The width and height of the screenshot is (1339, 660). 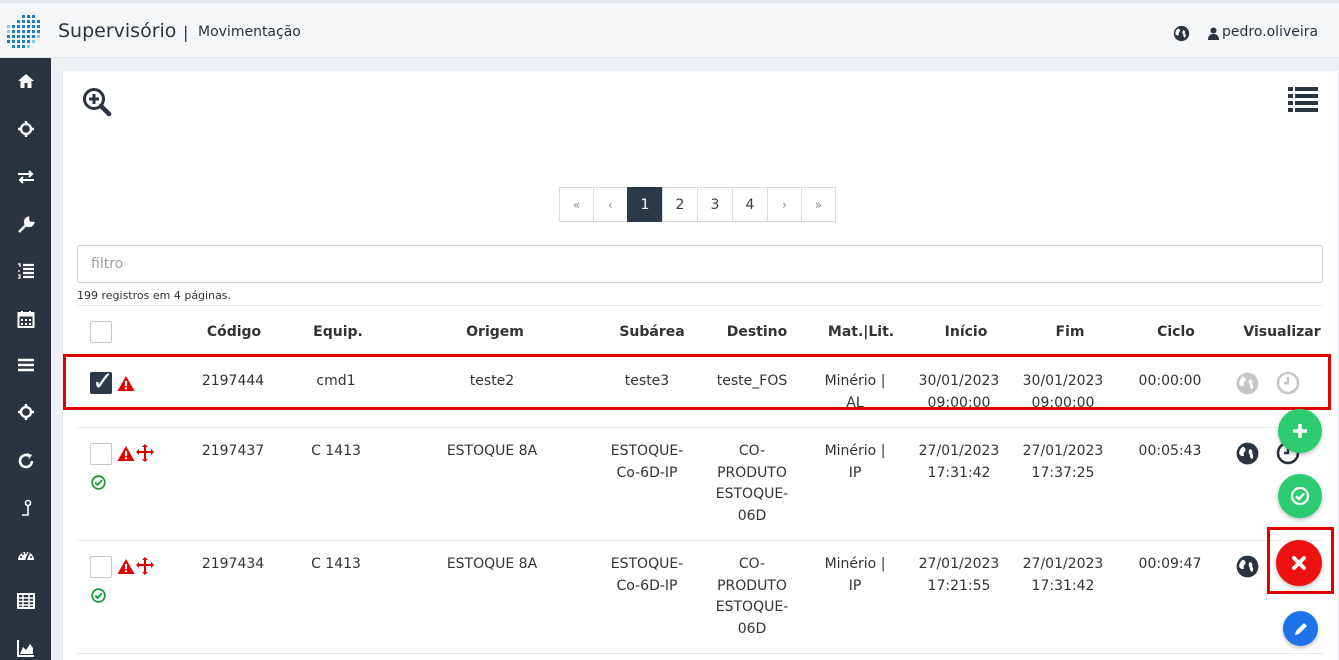 What do you see at coordinates (576, 204) in the screenshot?
I see `page-first-button: «` at bounding box center [576, 204].